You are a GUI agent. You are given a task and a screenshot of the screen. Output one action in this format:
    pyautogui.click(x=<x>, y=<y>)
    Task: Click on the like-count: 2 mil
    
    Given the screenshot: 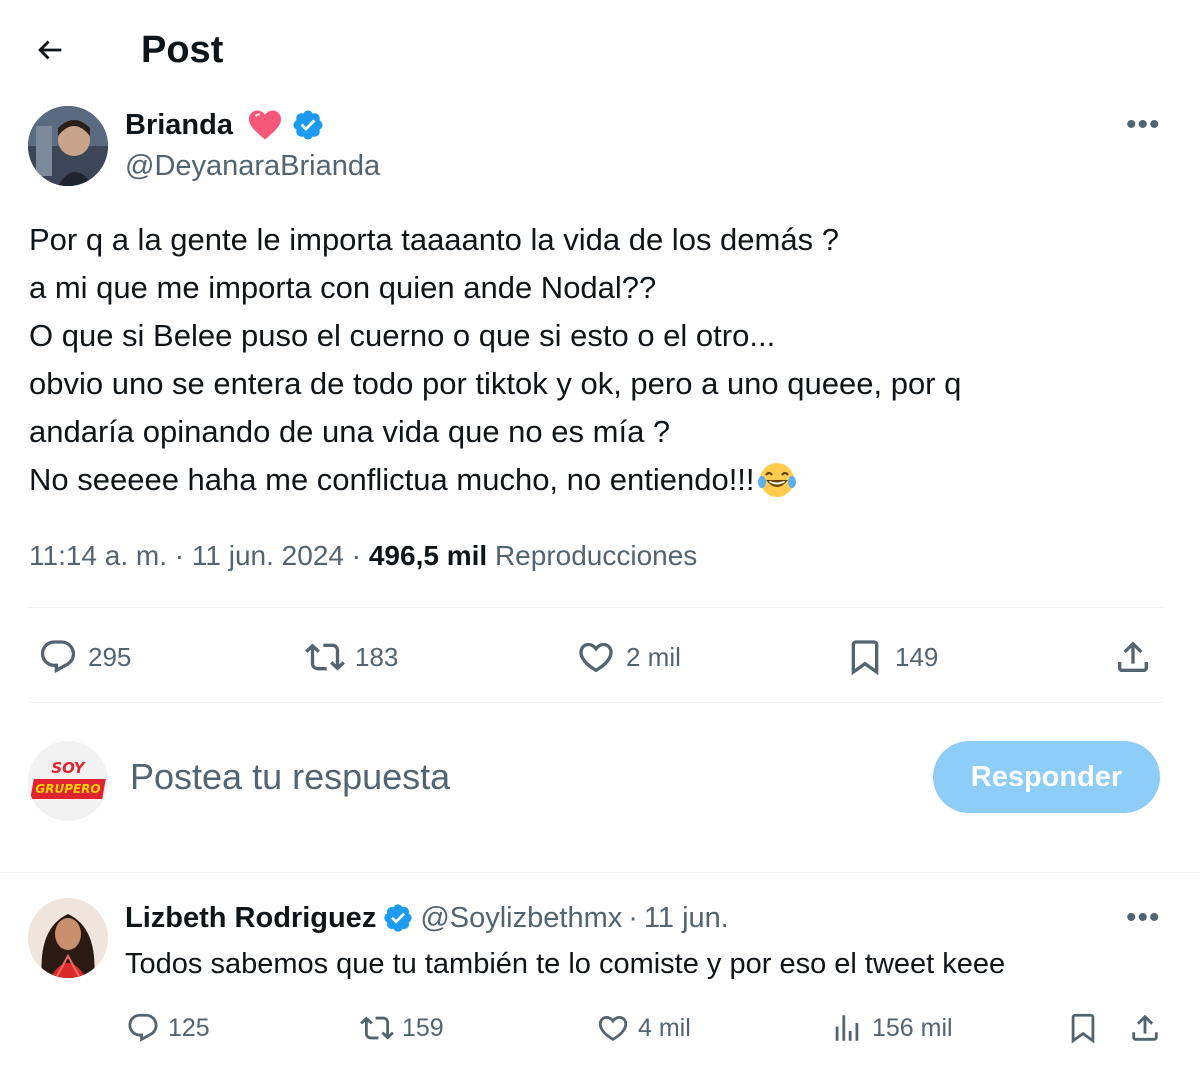 What is the action you would take?
    pyautogui.click(x=653, y=656)
    